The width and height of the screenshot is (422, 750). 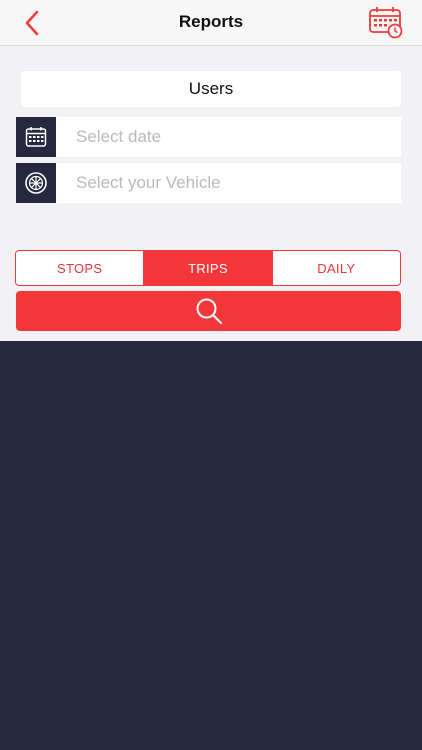 I want to click on date-field-row, so click(x=208, y=137).